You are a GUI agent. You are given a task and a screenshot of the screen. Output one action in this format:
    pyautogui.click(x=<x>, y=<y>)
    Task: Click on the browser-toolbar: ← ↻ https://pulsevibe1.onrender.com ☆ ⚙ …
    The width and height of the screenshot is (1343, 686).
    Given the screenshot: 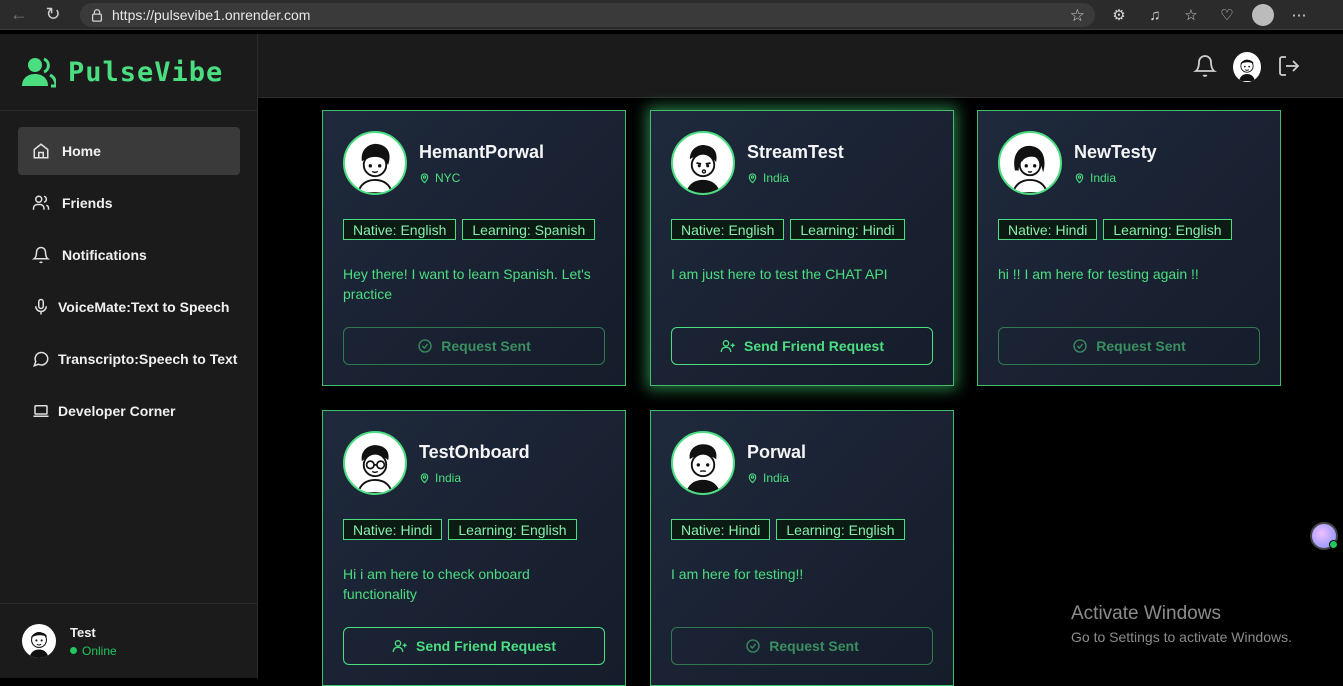 What is the action you would take?
    pyautogui.click(x=671, y=15)
    